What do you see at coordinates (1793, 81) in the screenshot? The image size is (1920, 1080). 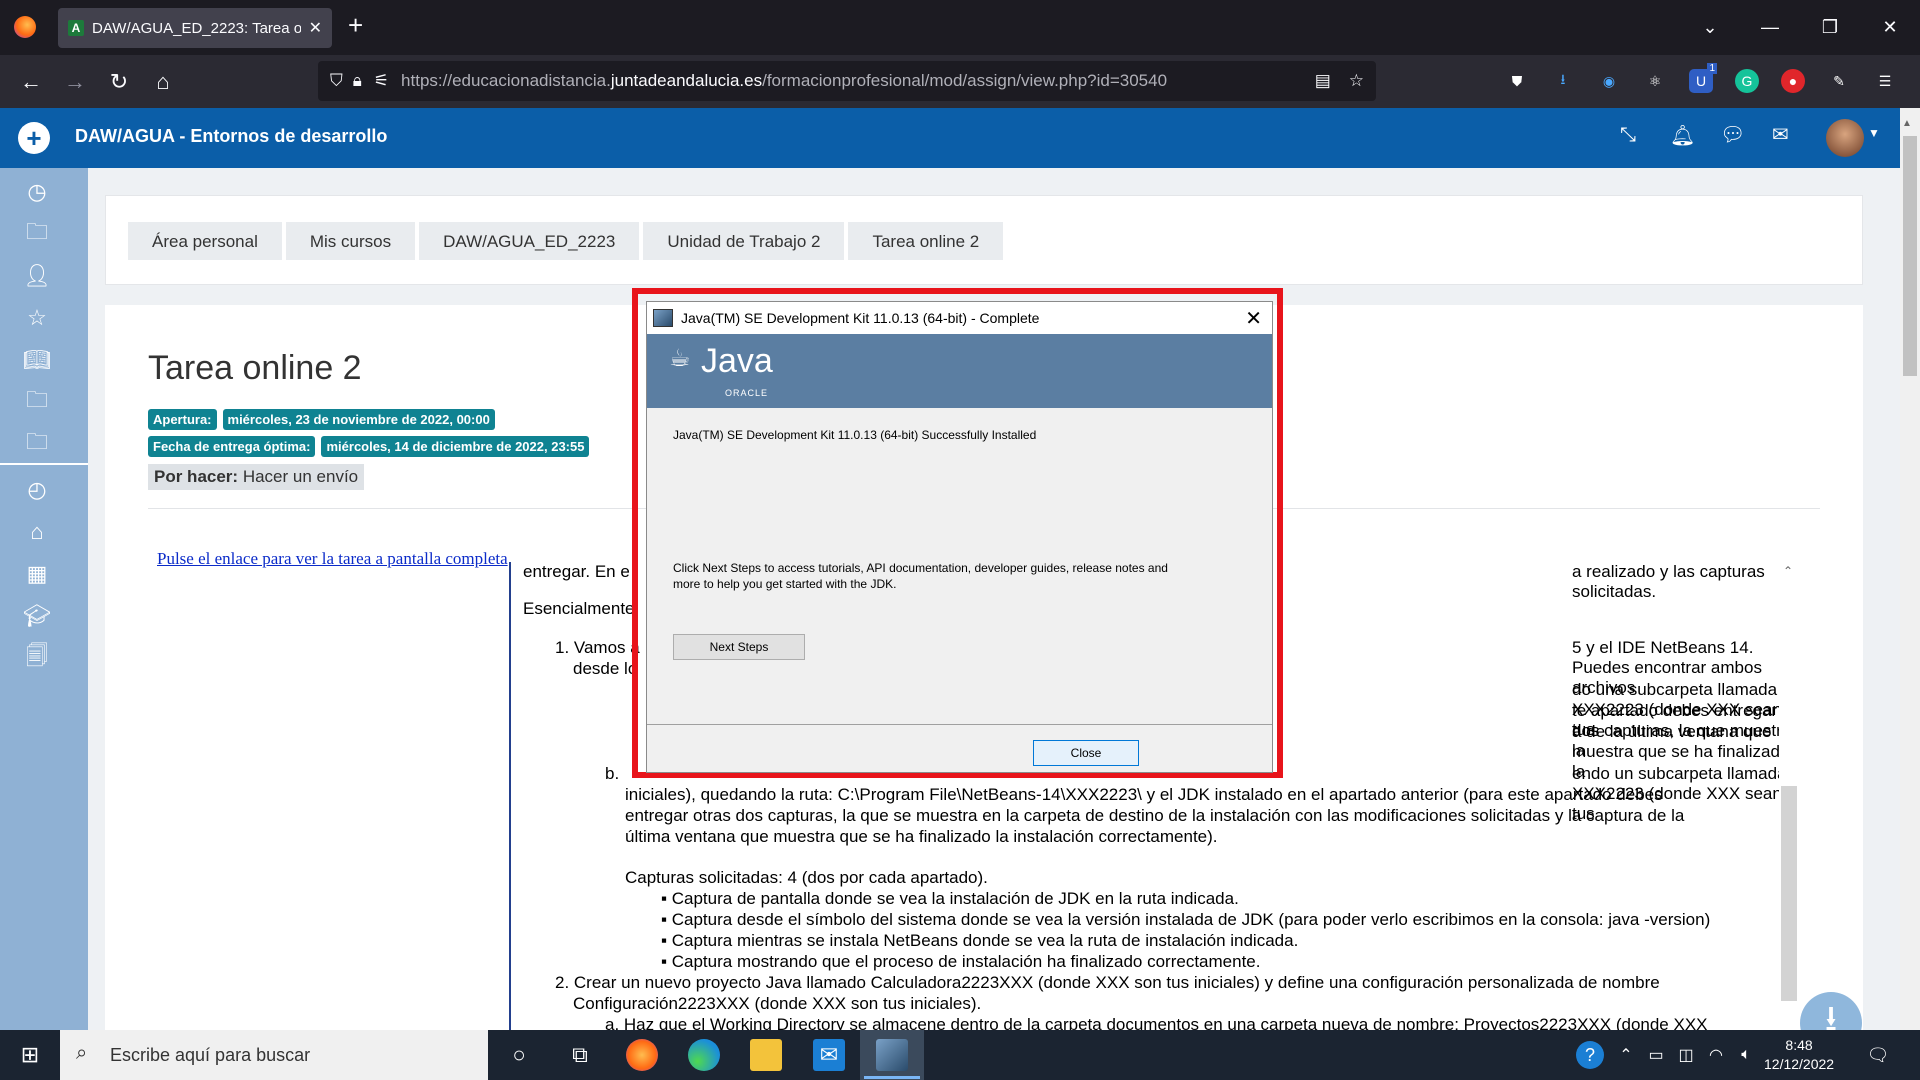 I see `lastpass-icon: ●` at bounding box center [1793, 81].